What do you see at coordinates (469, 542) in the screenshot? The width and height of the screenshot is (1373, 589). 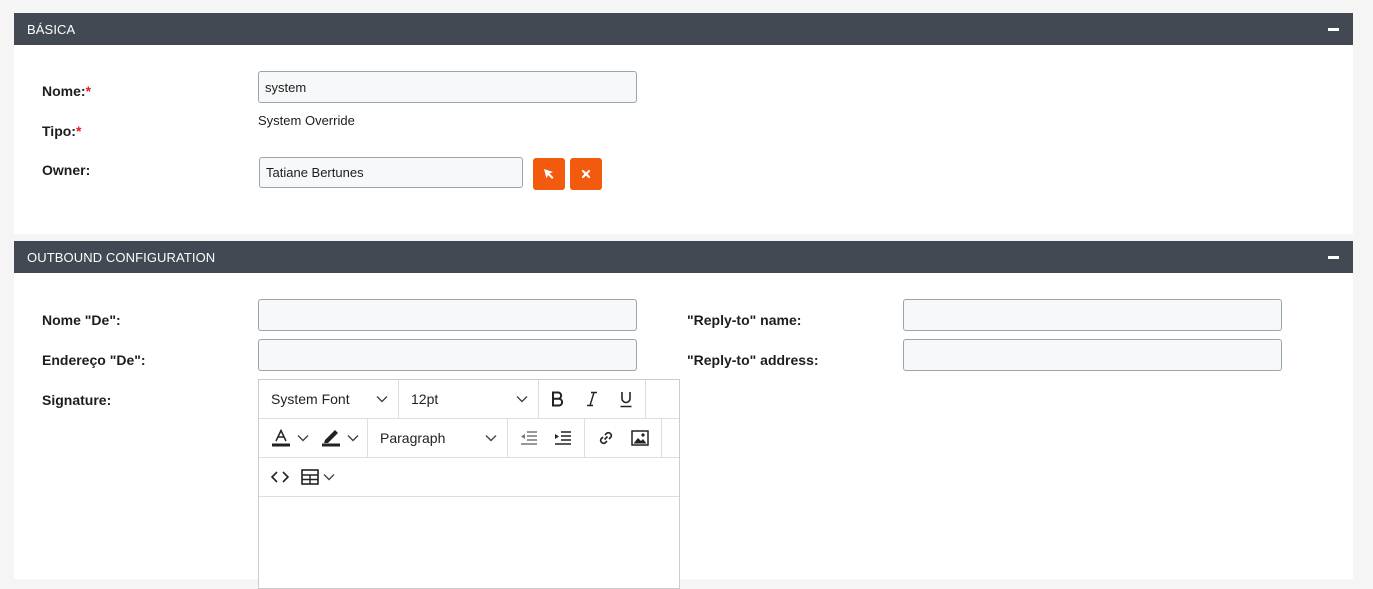 I see `signature-content-area` at bounding box center [469, 542].